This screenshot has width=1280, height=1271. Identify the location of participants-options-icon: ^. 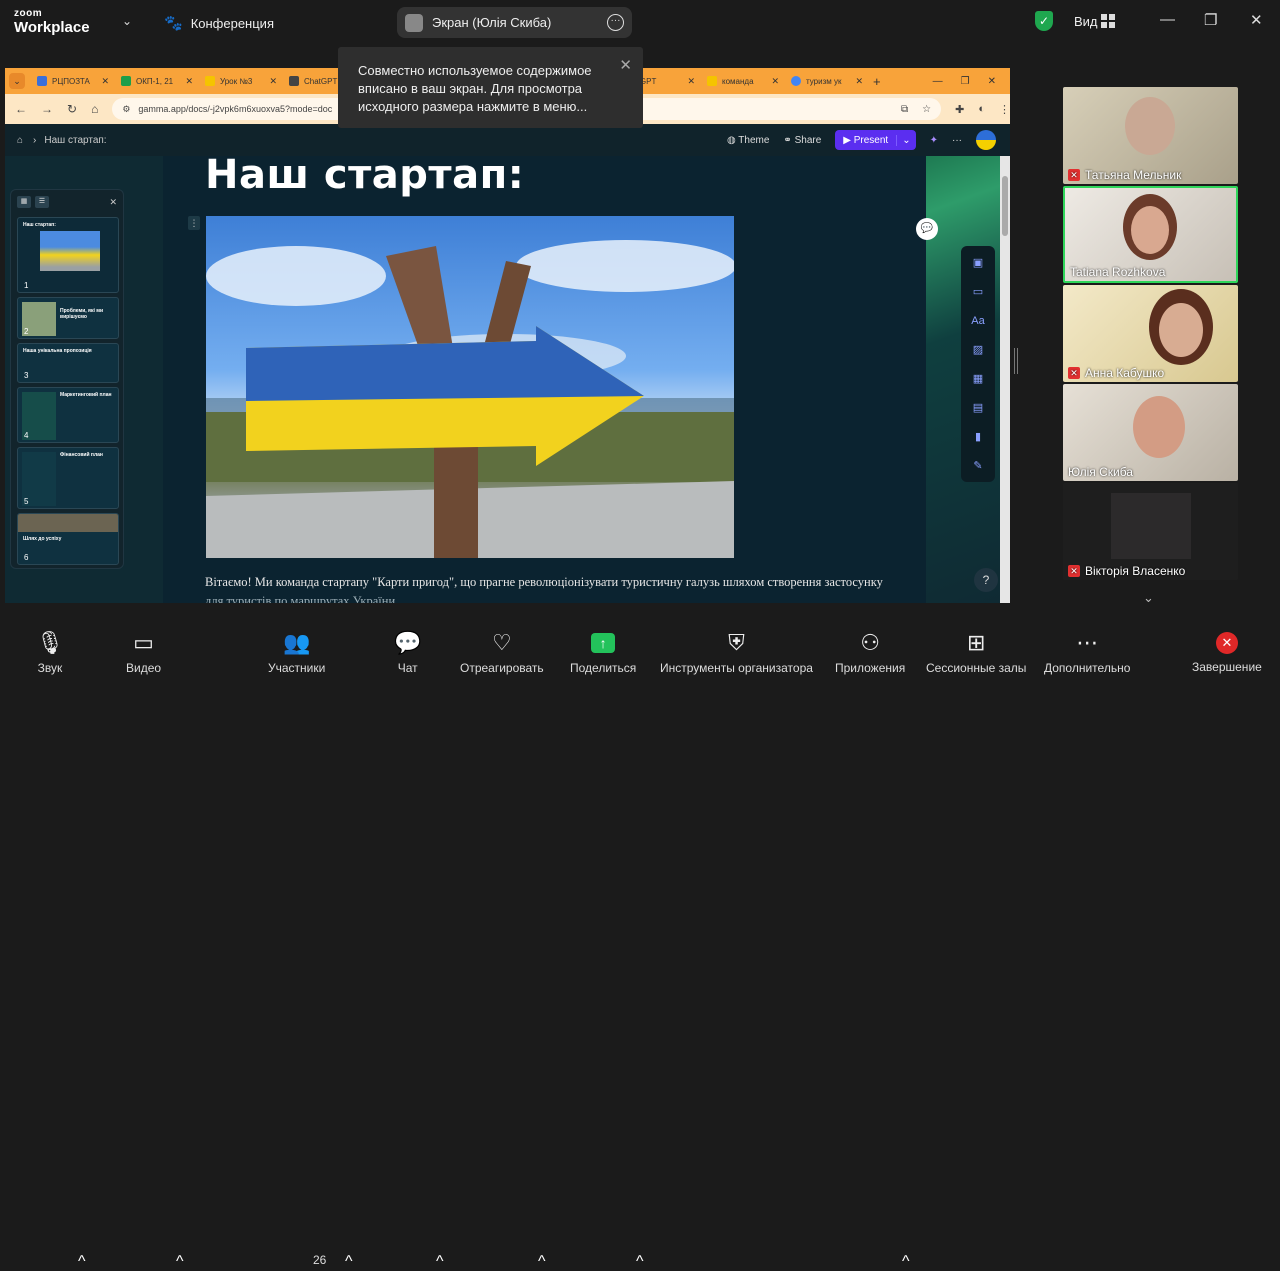
(349, 1262).